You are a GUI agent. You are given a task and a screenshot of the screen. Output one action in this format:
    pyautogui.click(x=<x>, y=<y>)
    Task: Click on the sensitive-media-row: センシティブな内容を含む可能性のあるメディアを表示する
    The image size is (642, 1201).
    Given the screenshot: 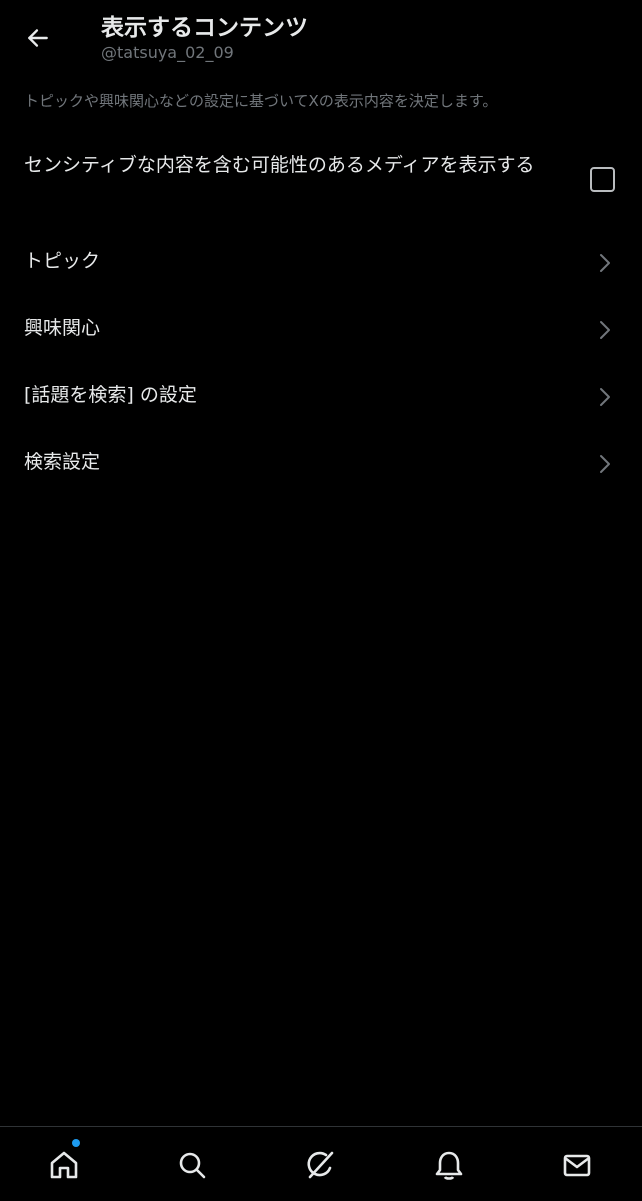 What is the action you would take?
    pyautogui.click(x=321, y=180)
    